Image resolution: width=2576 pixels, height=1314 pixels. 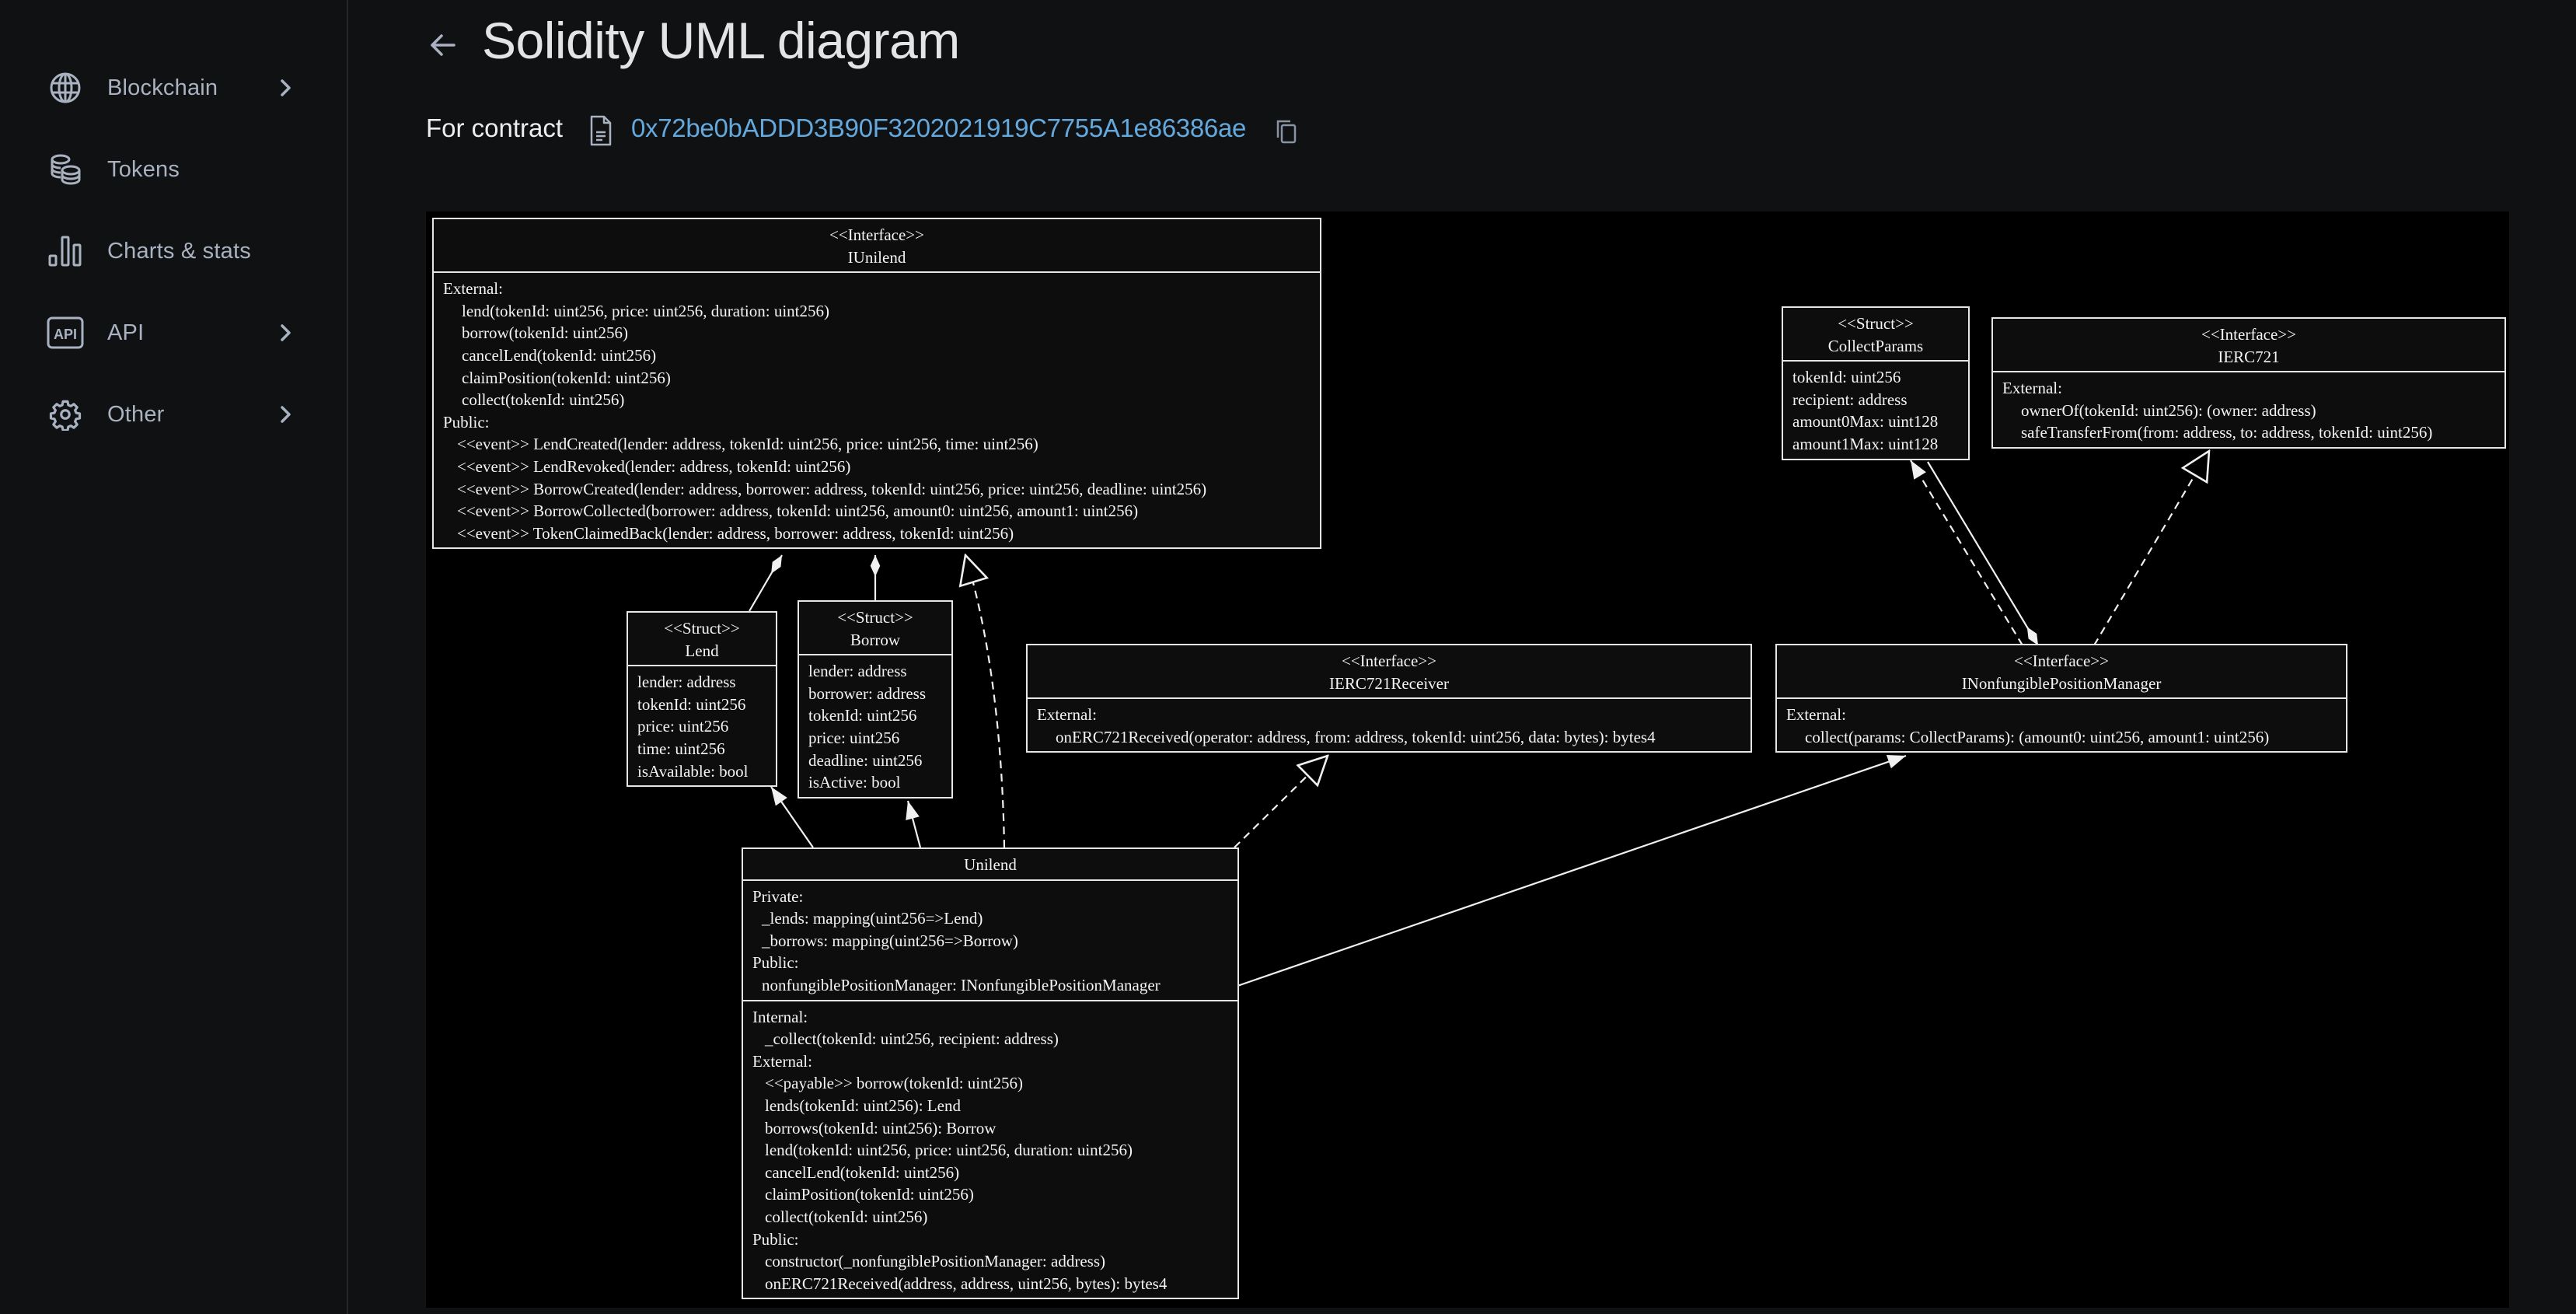 What do you see at coordinates (544, 400) in the screenshot?
I see `operation: collect(tokenId: uint256)` at bounding box center [544, 400].